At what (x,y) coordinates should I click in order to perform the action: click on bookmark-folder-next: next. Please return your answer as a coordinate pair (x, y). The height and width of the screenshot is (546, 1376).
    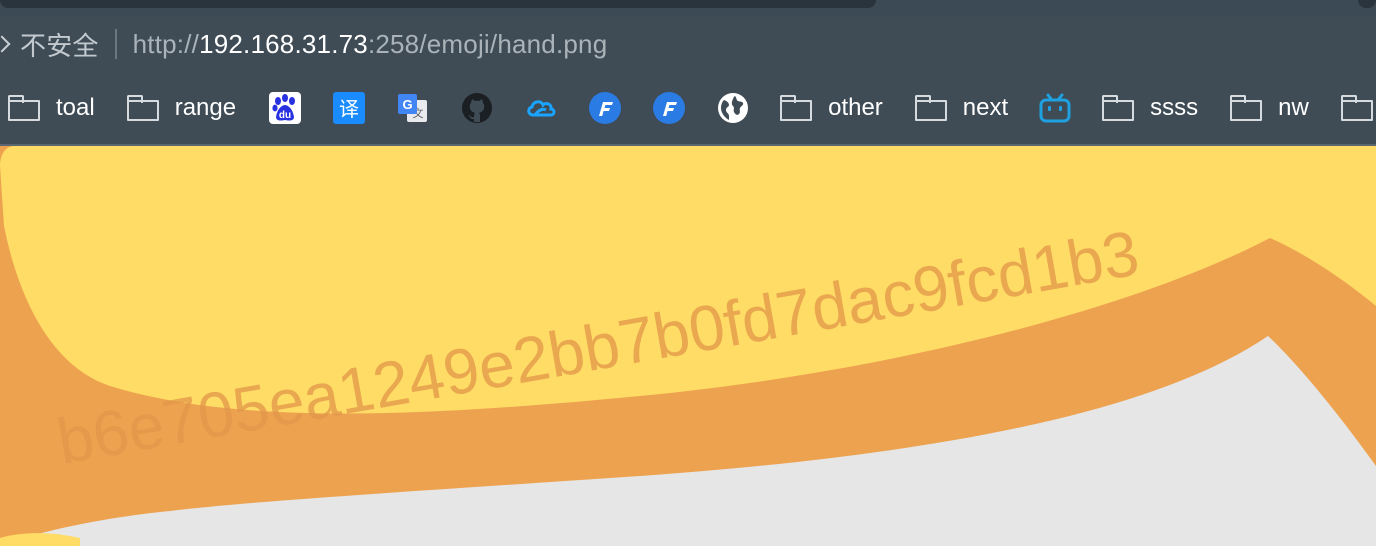
    Looking at the image, I should click on (961, 108).